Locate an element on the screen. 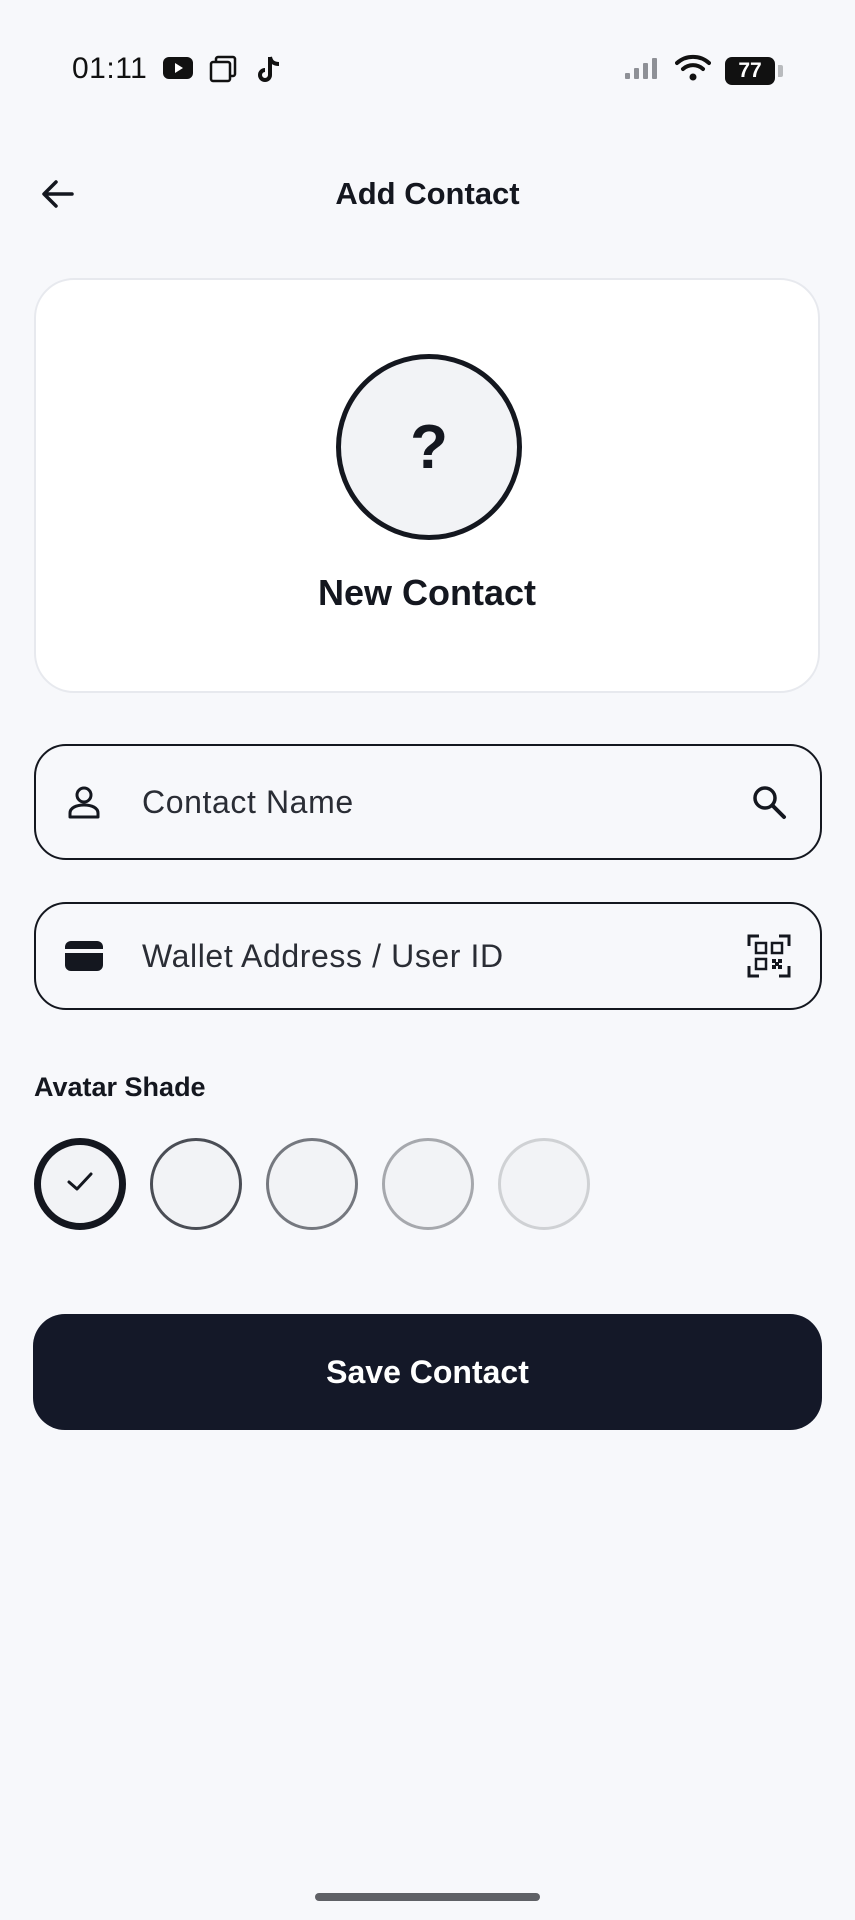 Image resolution: width=855 pixels, height=1920 pixels. battery-level: 77 is located at coordinates (750, 70).